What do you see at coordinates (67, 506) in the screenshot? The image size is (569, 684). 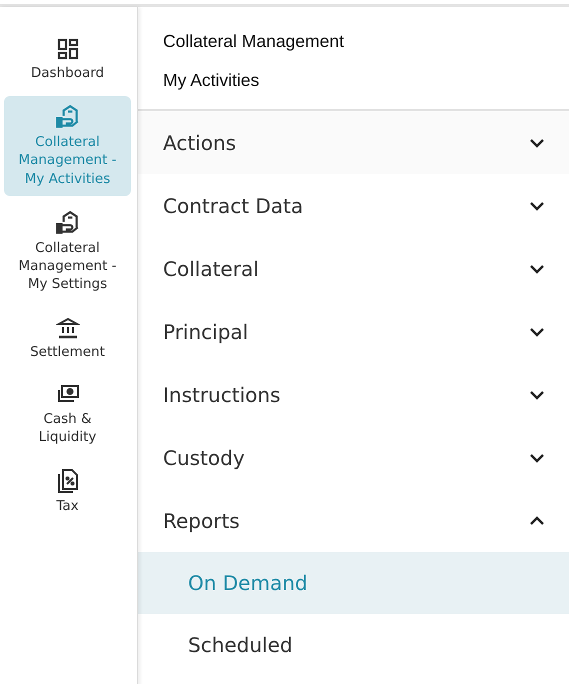 I see `nav-label: Tax` at bounding box center [67, 506].